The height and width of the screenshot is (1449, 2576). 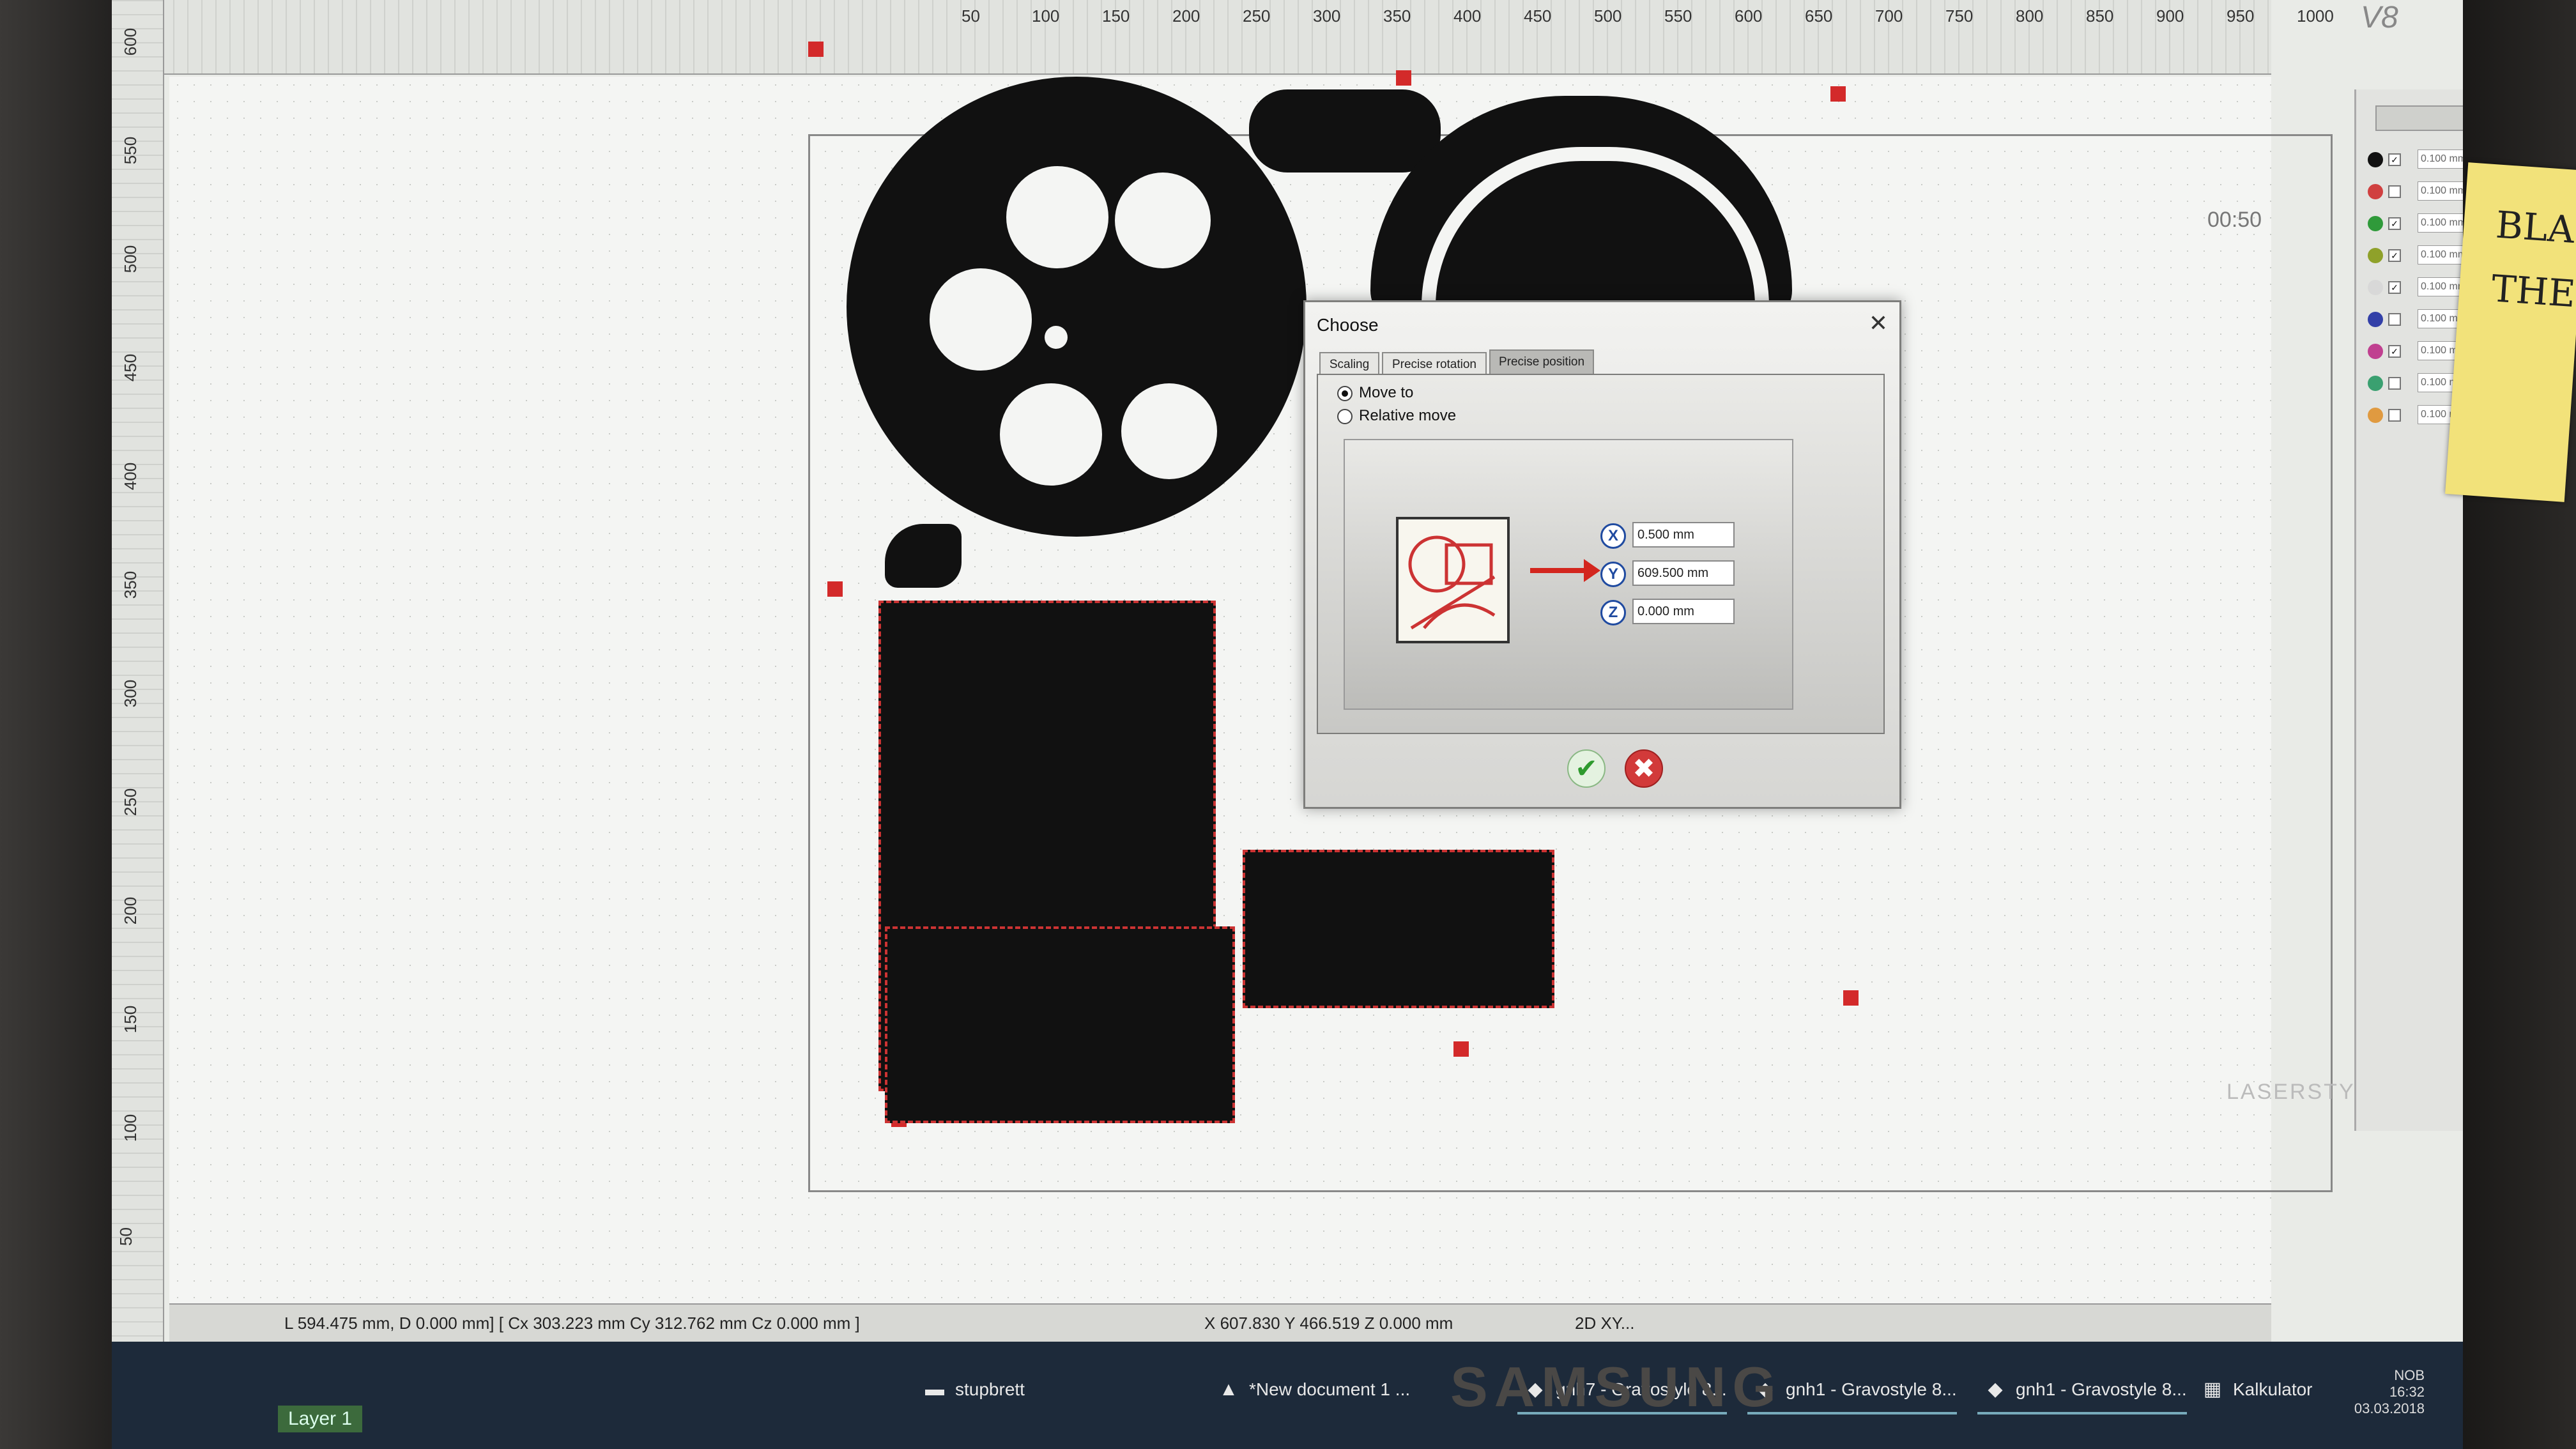 I want to click on tray-time: 16:32, so click(x=2389, y=1392).